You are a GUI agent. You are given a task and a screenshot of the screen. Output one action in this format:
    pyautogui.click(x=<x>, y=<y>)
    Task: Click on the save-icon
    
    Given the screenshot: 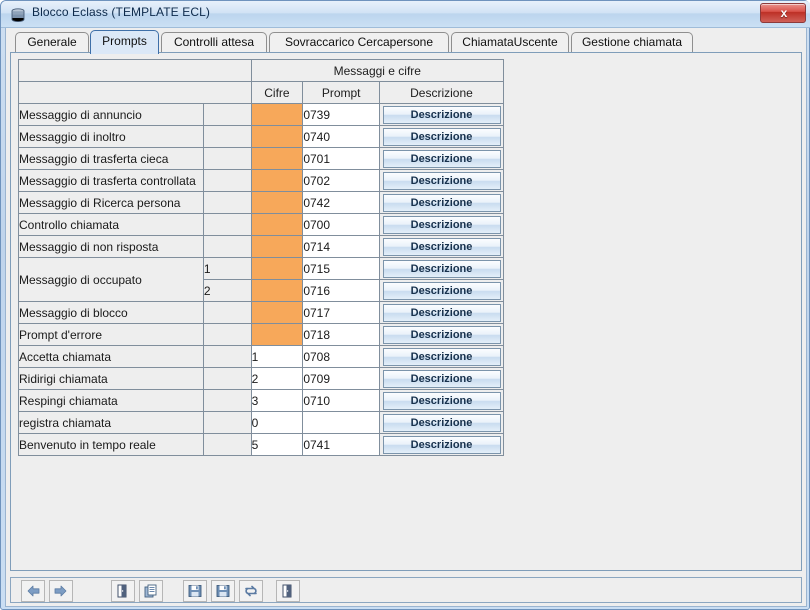 What is the action you would take?
    pyautogui.click(x=195, y=591)
    